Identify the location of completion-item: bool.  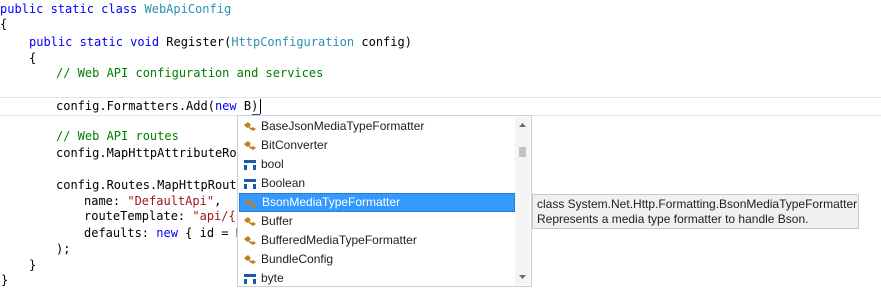
(377, 164).